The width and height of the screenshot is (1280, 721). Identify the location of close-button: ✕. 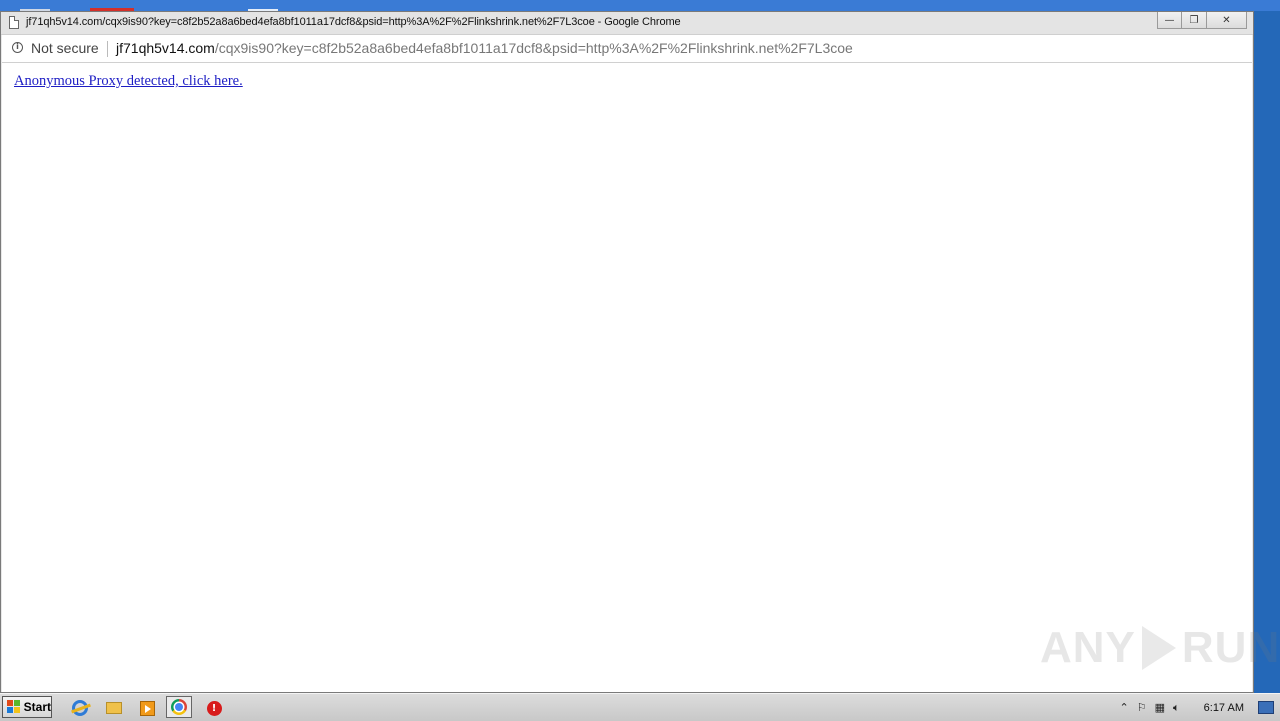
(1227, 20).